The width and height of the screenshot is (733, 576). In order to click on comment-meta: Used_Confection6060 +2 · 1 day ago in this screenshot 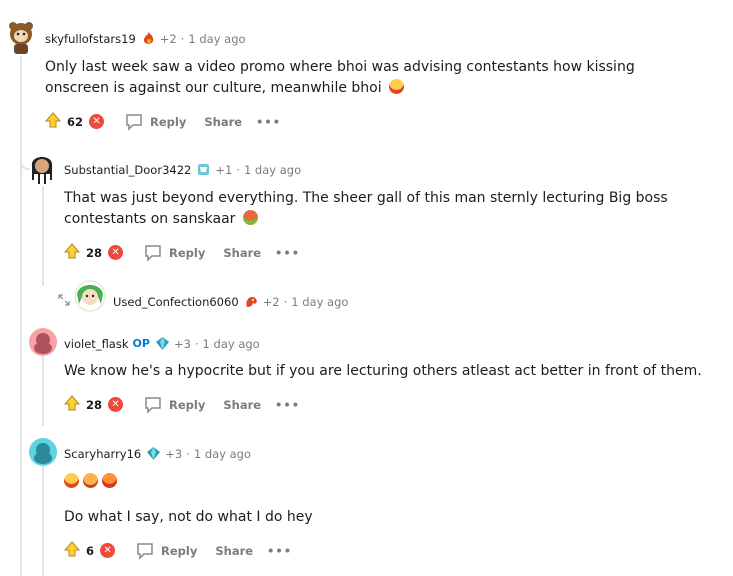, I will do `click(230, 301)`.